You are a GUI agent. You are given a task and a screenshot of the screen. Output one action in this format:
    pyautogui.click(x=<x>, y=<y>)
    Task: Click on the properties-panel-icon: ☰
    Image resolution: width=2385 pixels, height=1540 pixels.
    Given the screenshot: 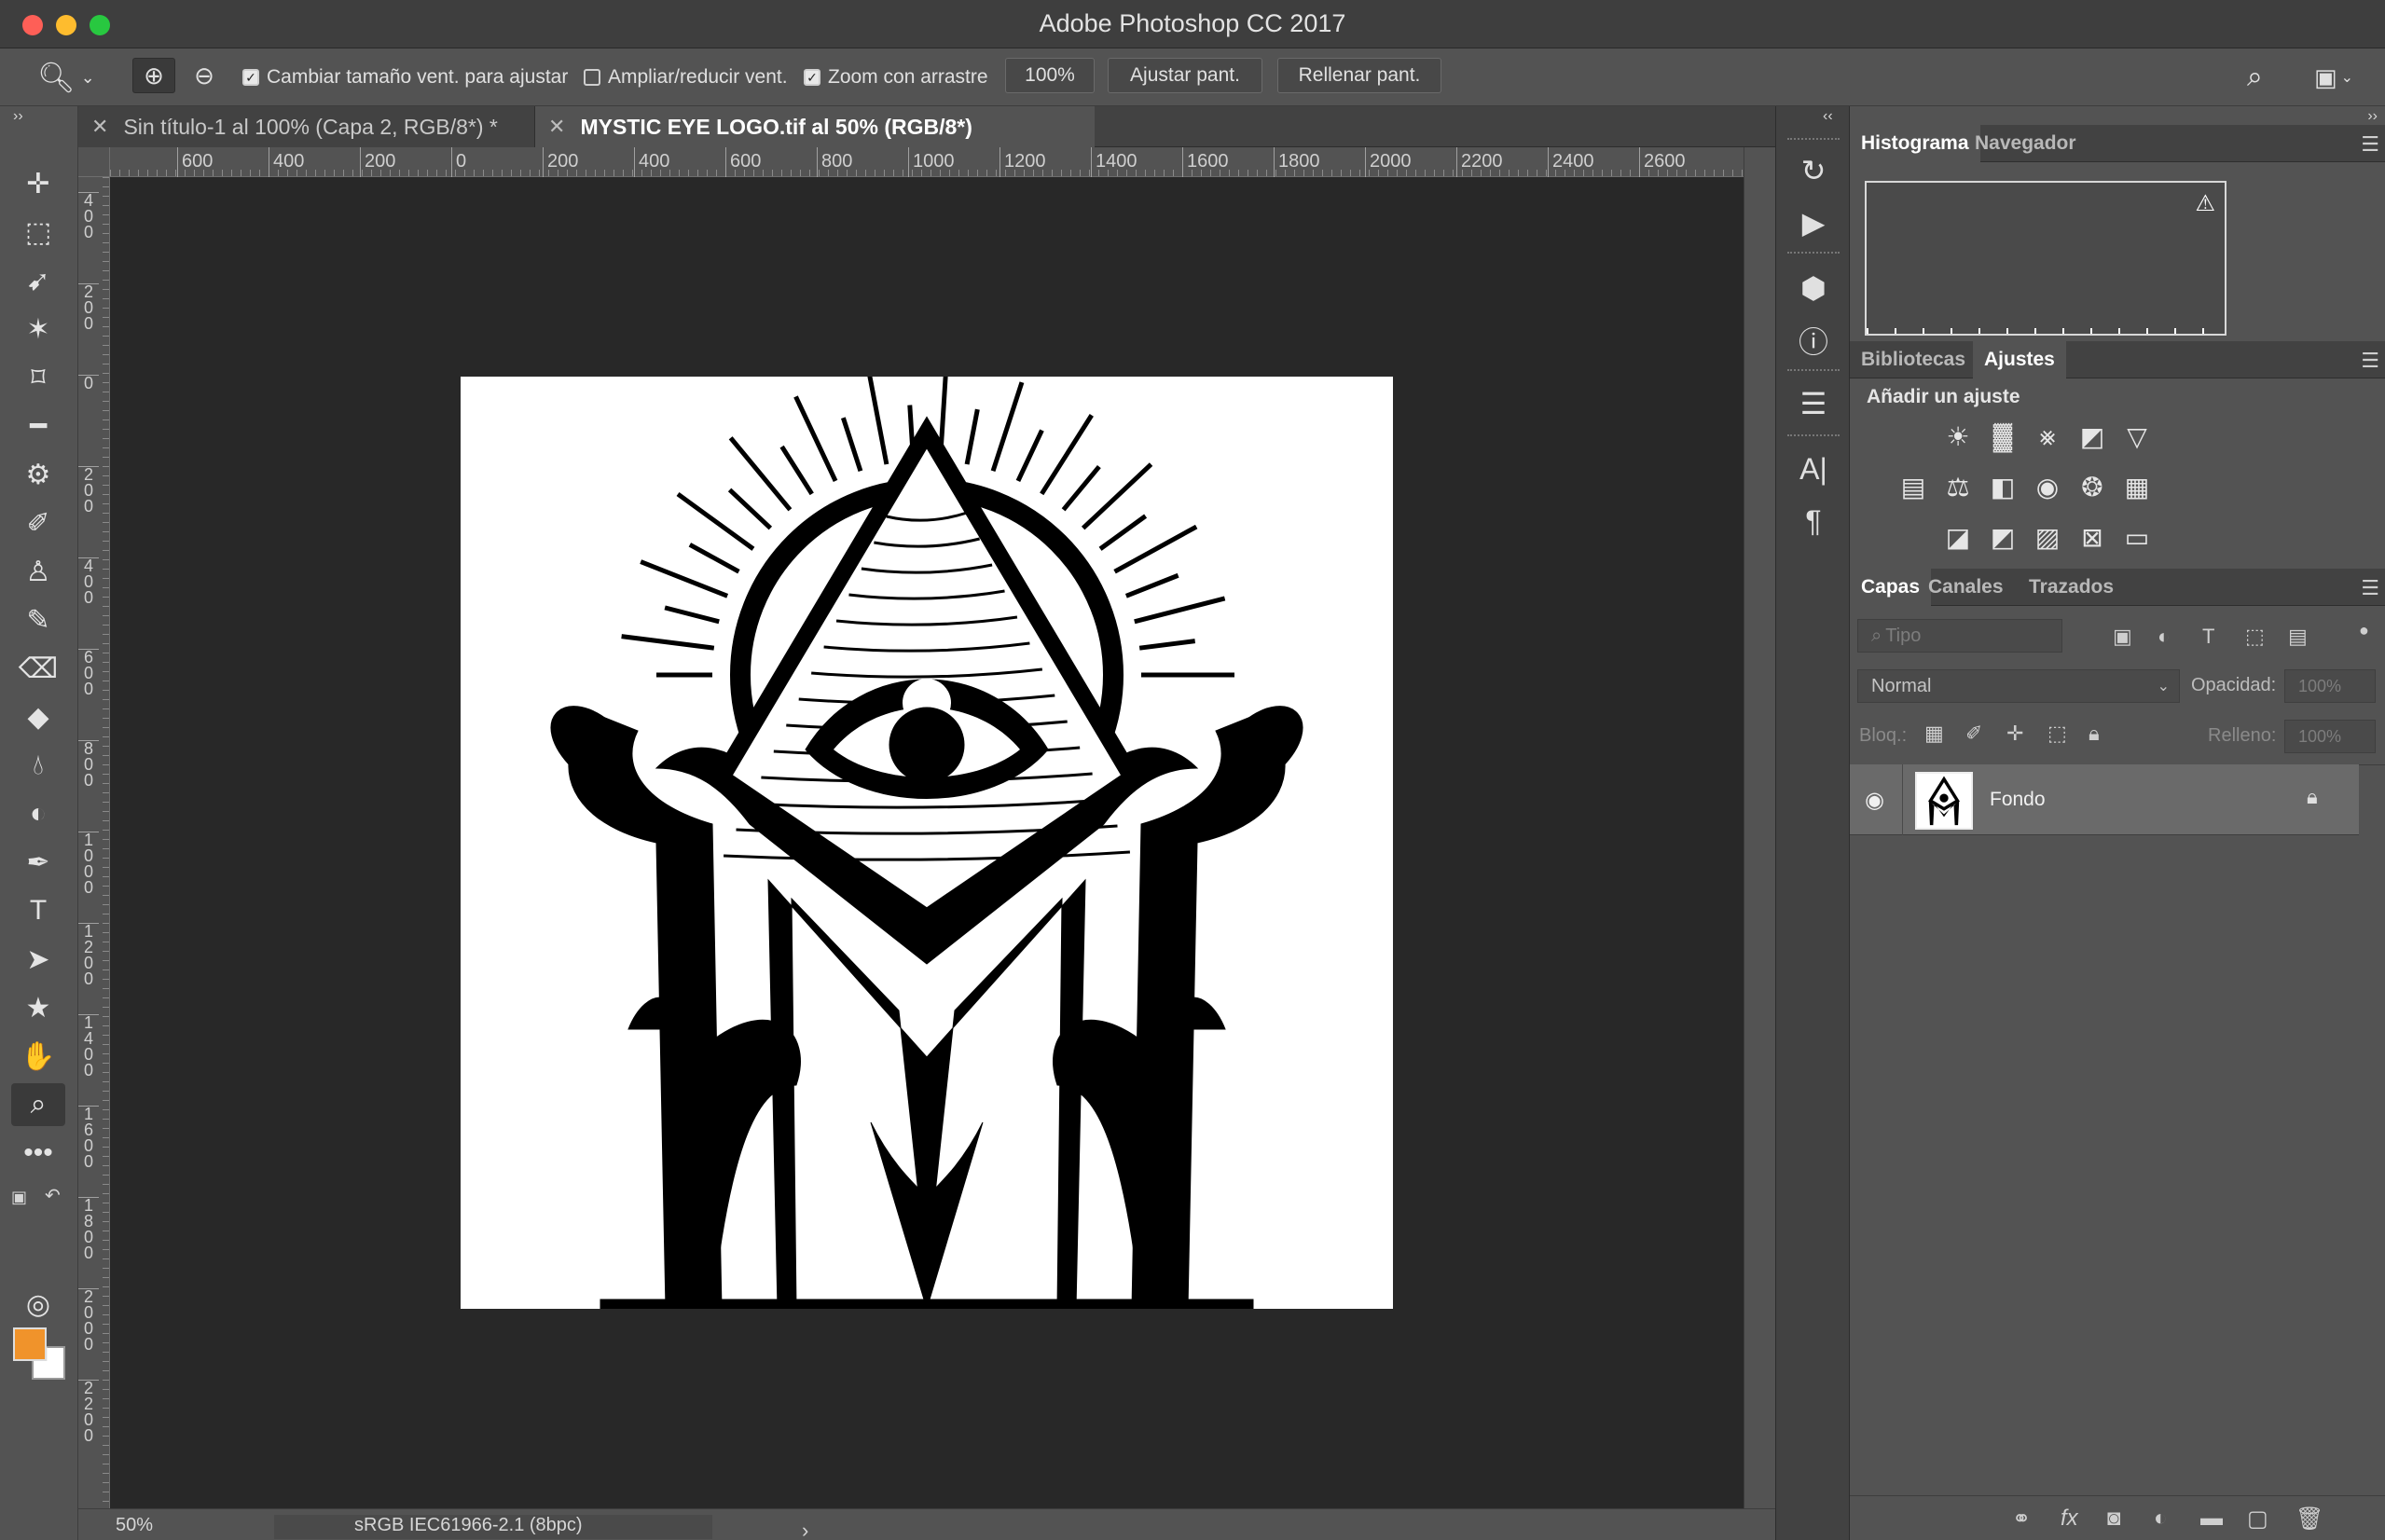 What is the action you would take?
    pyautogui.click(x=1813, y=403)
    